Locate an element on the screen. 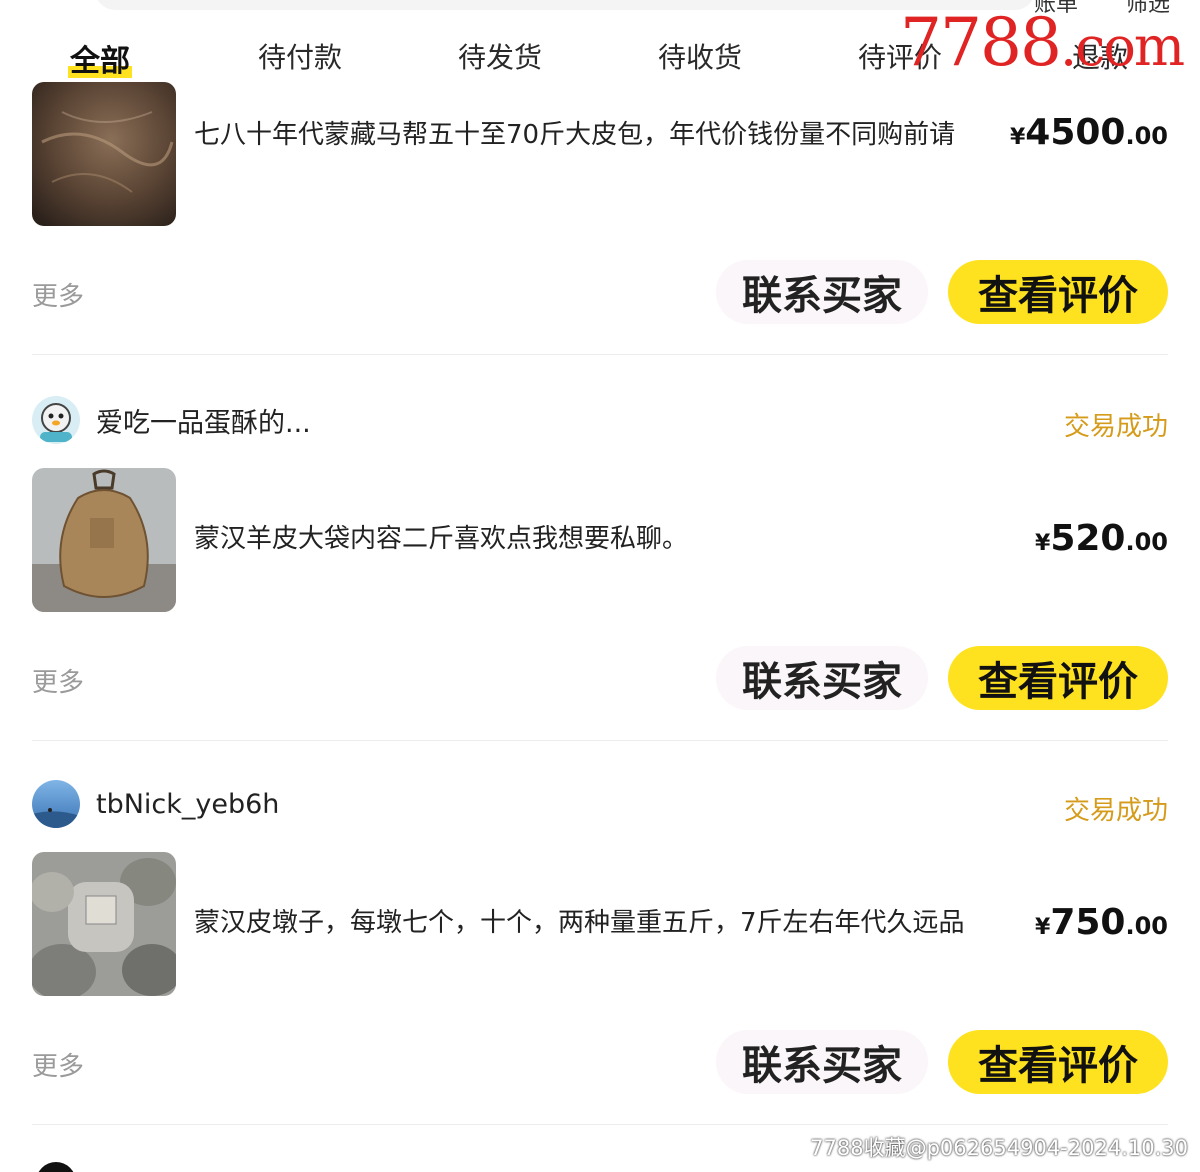 This screenshot has width=1200, height=1172. product-price: ¥520.00 is located at coordinates (1101, 538).